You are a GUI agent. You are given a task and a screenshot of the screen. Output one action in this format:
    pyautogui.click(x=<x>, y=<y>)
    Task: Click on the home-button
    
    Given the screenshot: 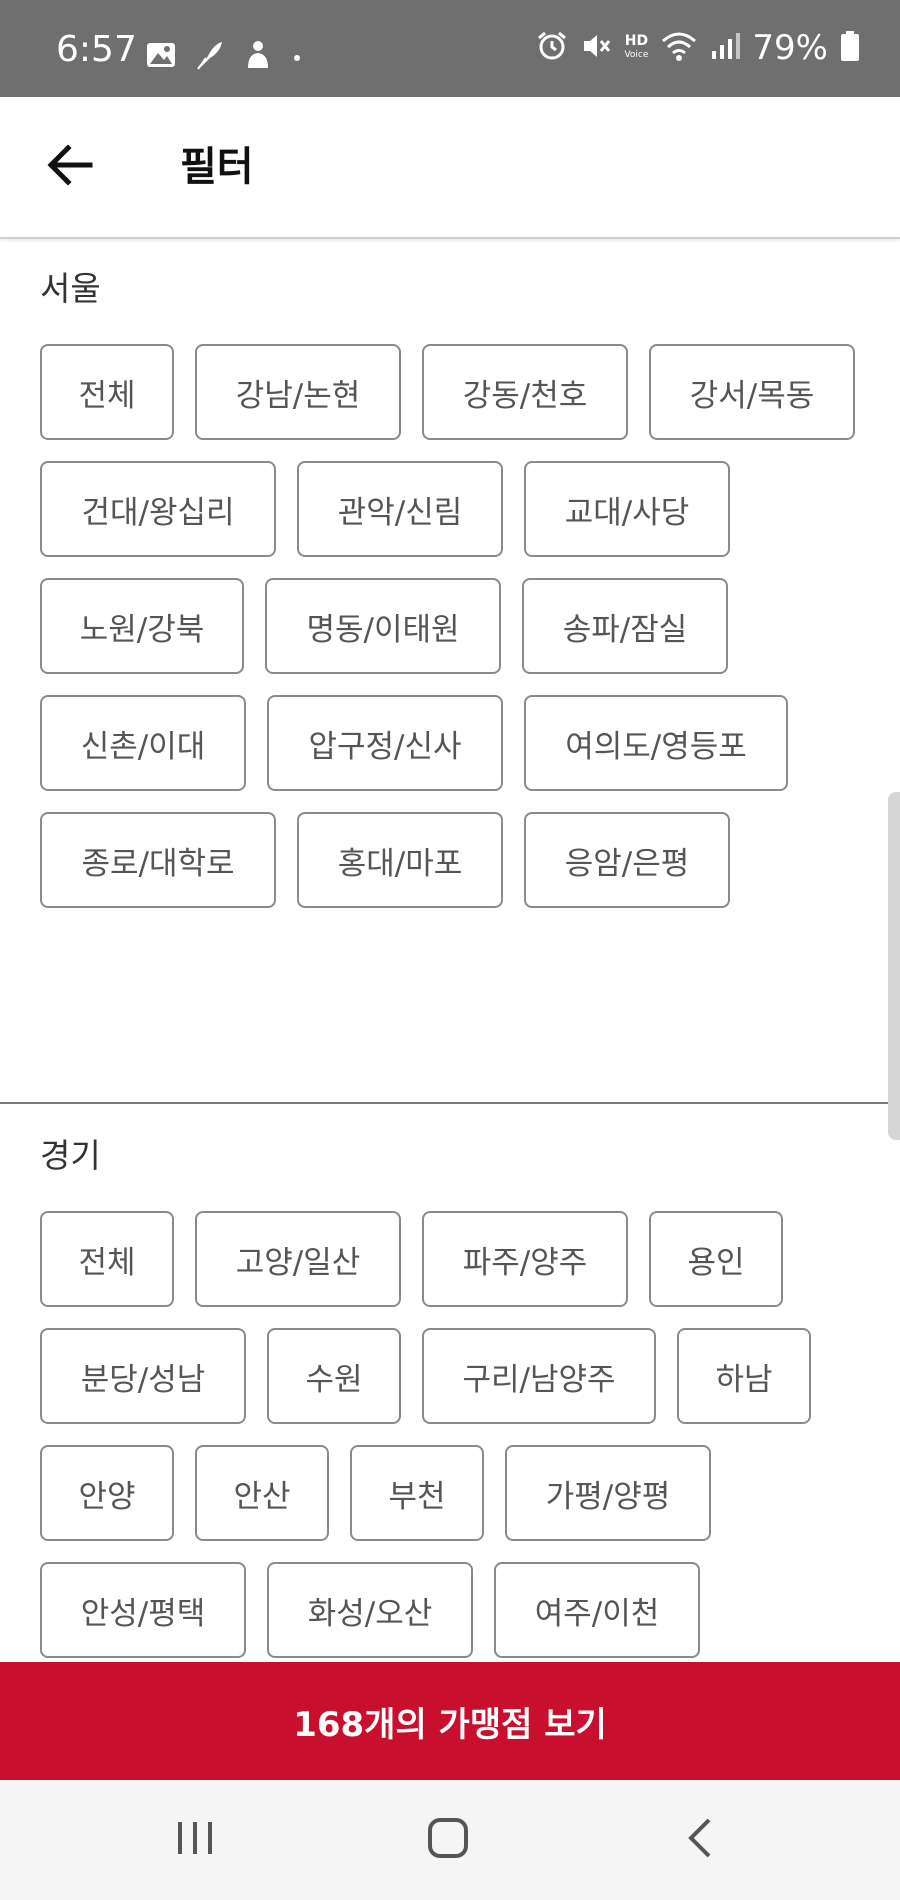 What is the action you would take?
    pyautogui.click(x=448, y=1840)
    